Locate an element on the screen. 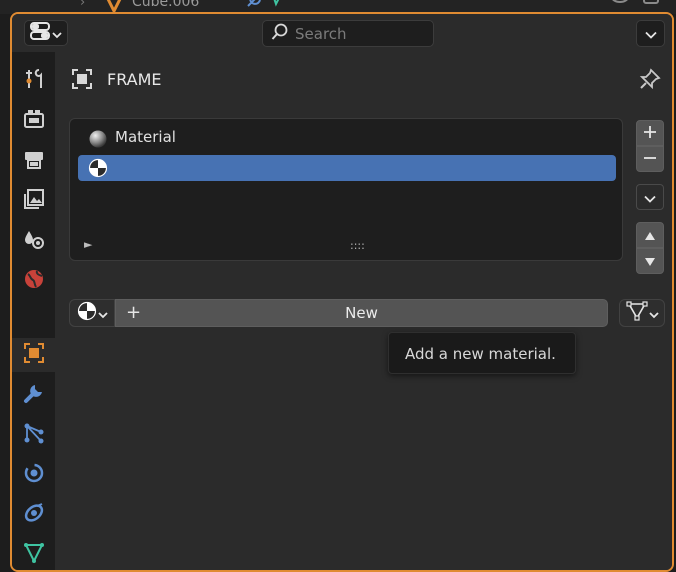  new-material-button: + New is located at coordinates (361, 313).